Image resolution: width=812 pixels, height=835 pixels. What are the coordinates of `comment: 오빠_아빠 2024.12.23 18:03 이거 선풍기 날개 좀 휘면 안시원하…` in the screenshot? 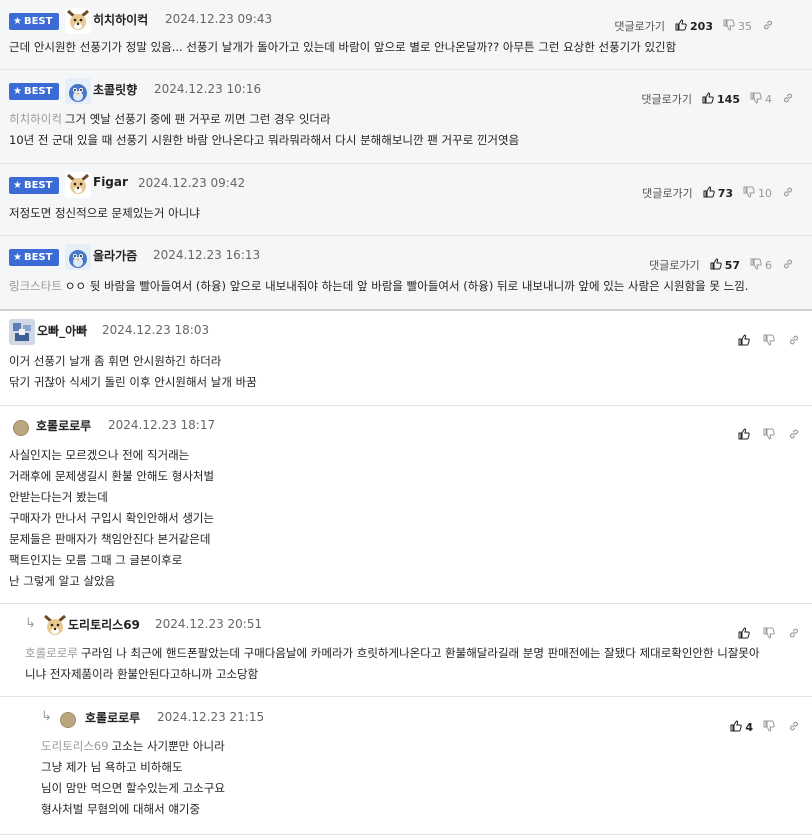 It's located at (406, 358).